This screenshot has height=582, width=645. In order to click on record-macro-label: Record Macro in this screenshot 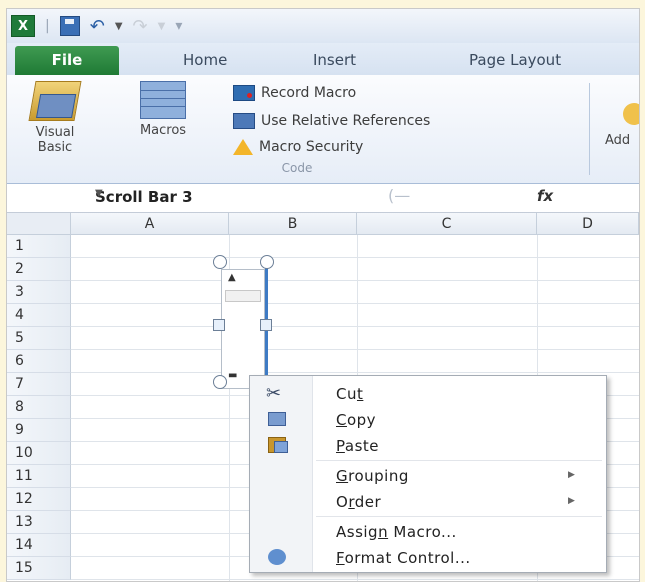, I will do `click(309, 93)`.